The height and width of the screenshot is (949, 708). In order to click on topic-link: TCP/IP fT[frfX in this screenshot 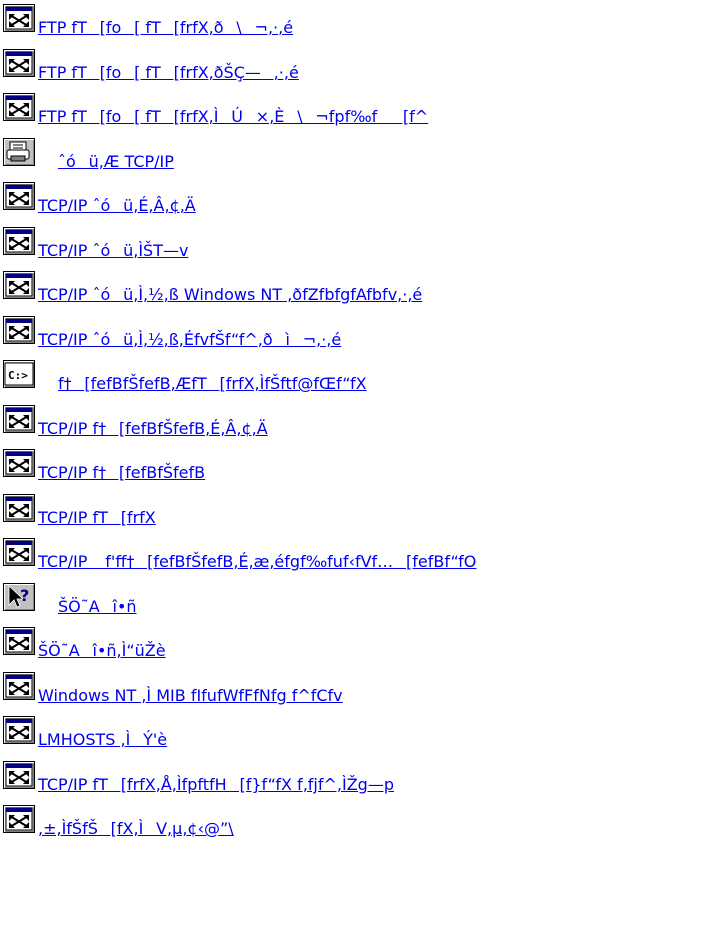, I will do `click(97, 518)`.